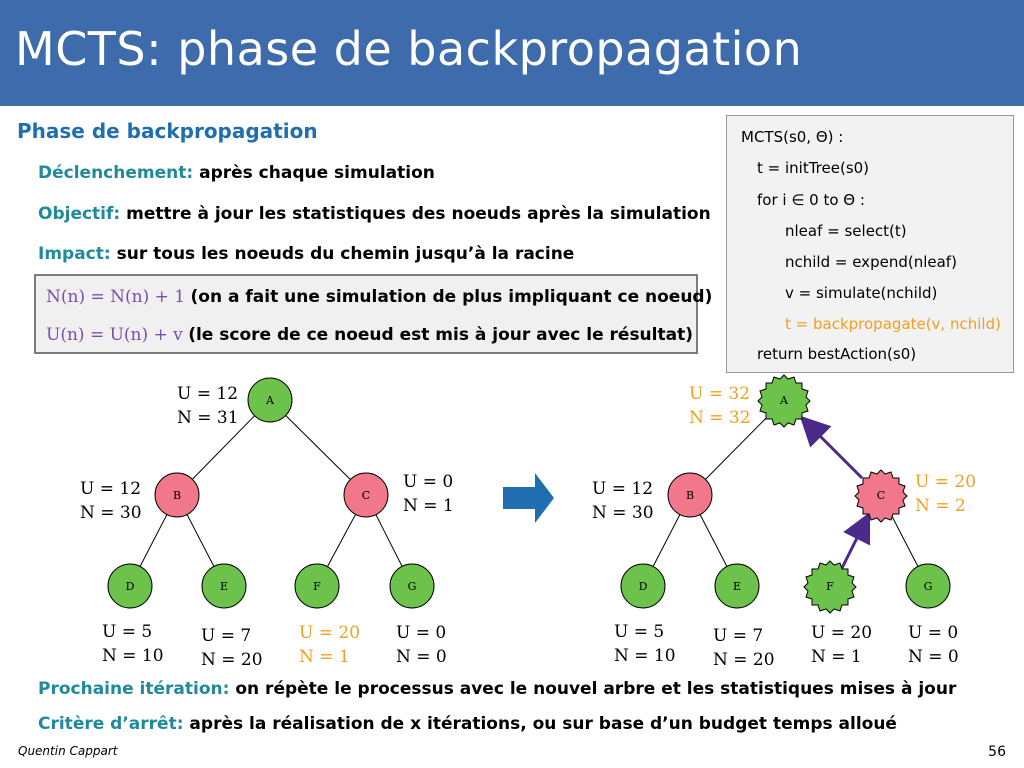 Image resolution: width=1024 pixels, height=768 pixels. I want to click on right-stat-G: U = 0 N = 0, so click(933, 645).